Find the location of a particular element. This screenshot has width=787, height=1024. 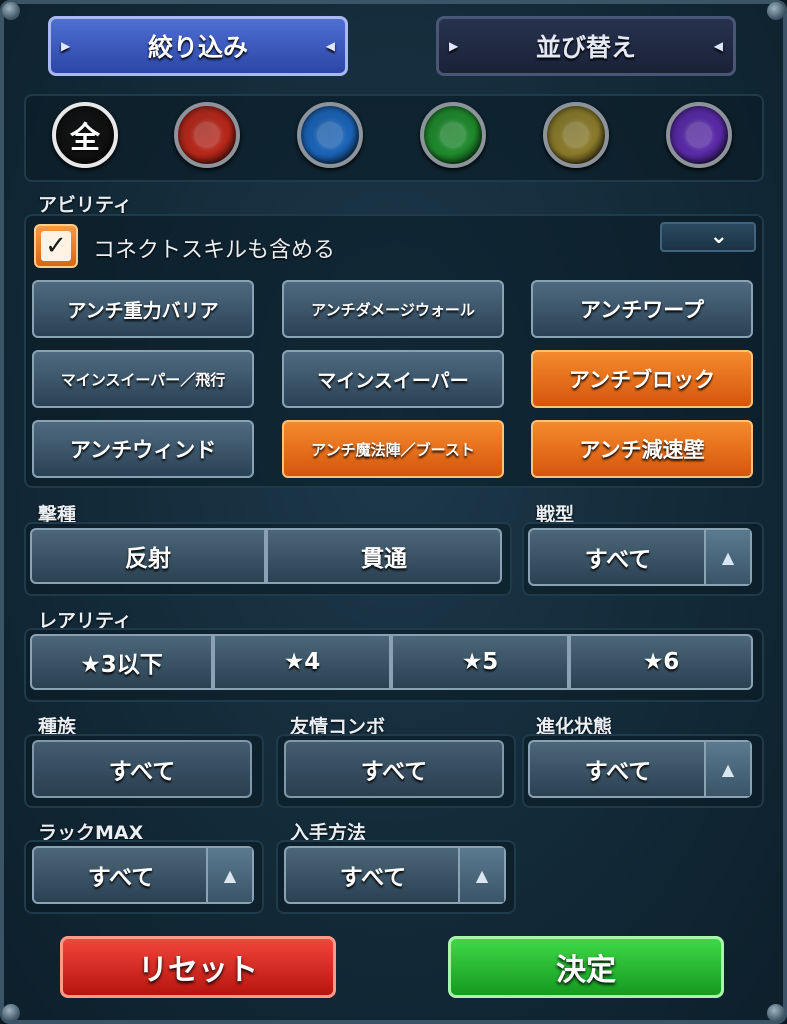

tab-sort-label: 並び替え is located at coordinates (585, 47).